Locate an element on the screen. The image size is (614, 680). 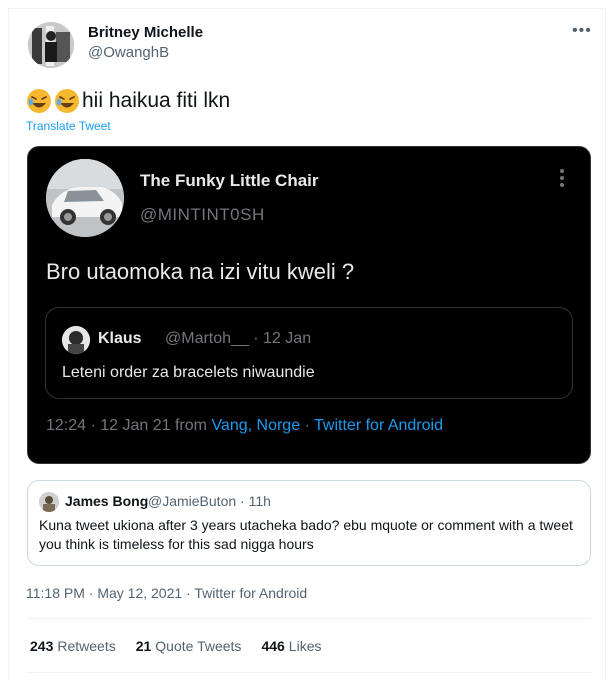
inner-quote-text: Leteni order za bracelets niwaundie is located at coordinates (188, 372).